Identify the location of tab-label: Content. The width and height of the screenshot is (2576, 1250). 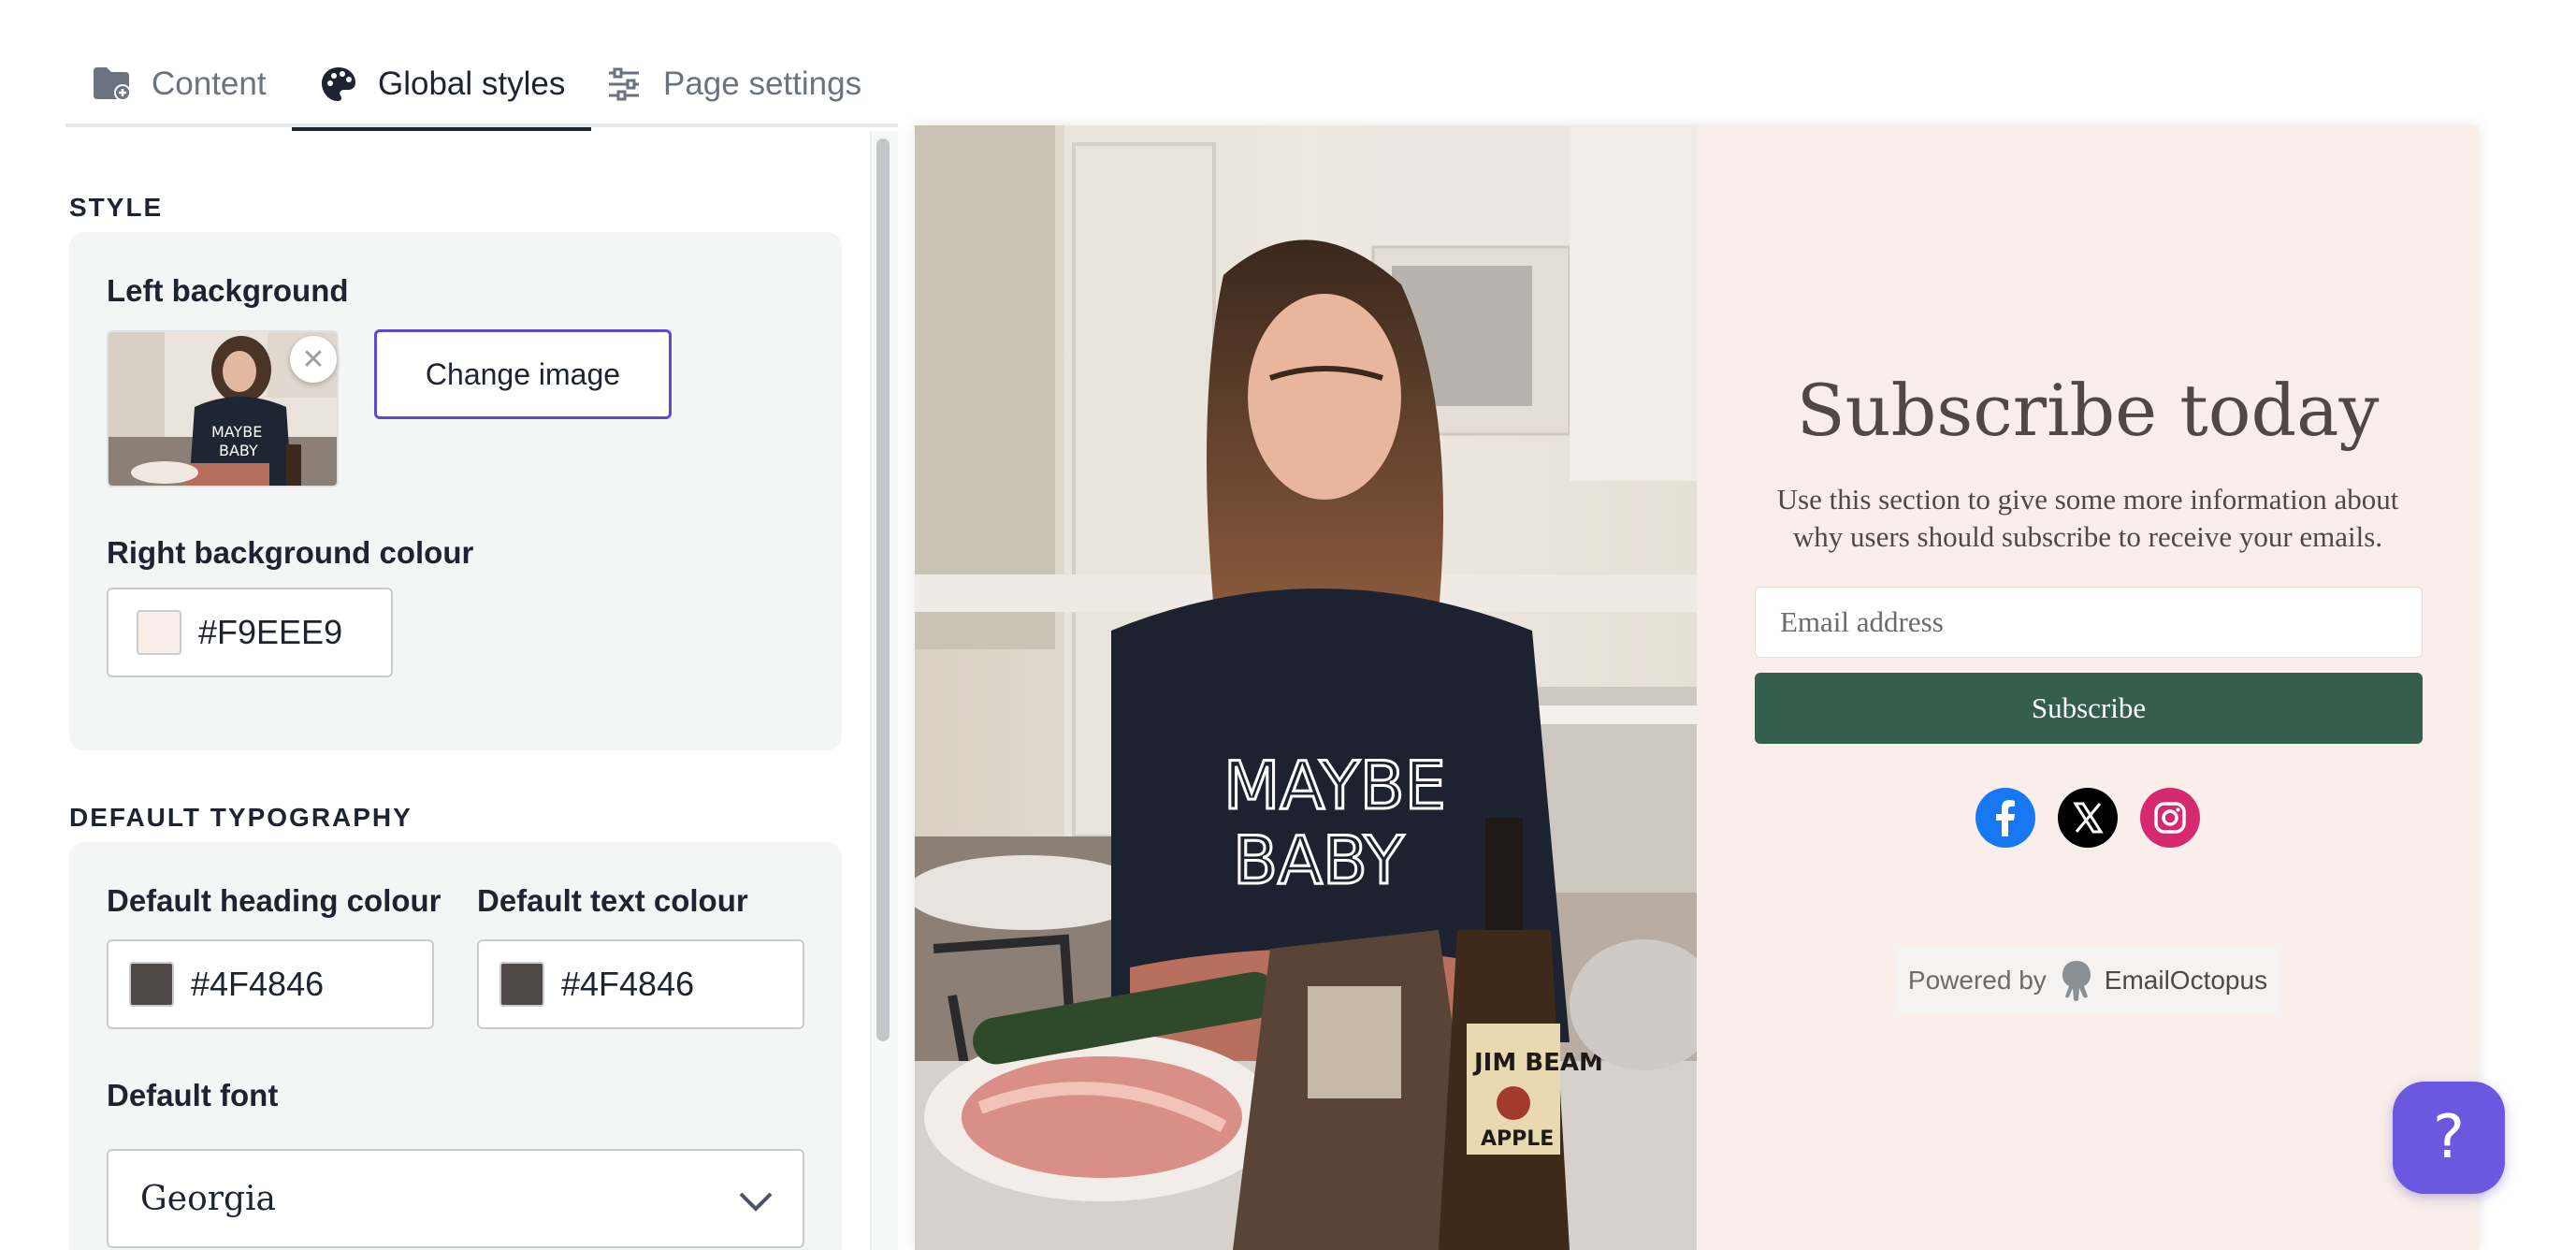
(209, 83).